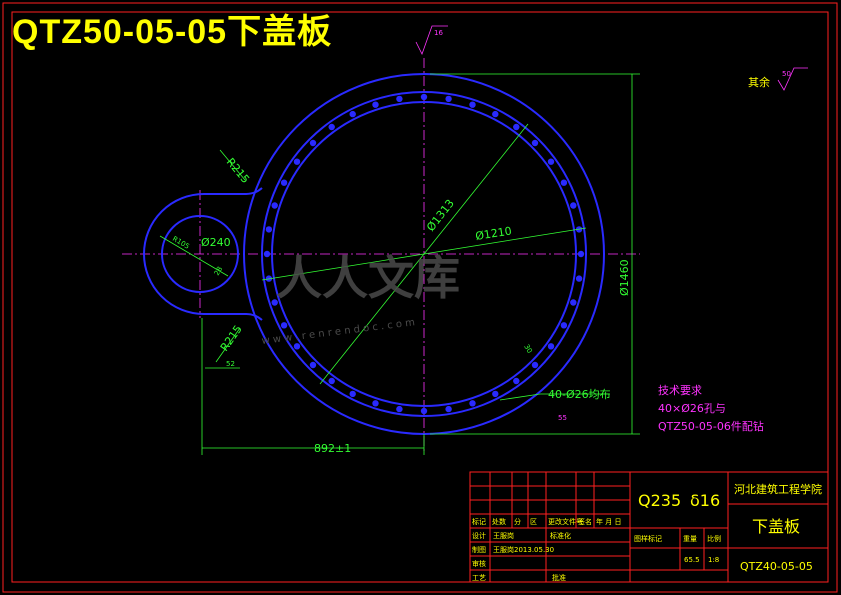 The height and width of the screenshot is (595, 841). Describe the element at coordinates (659, 500) in the screenshot. I see `tb-material: Q235` at that location.